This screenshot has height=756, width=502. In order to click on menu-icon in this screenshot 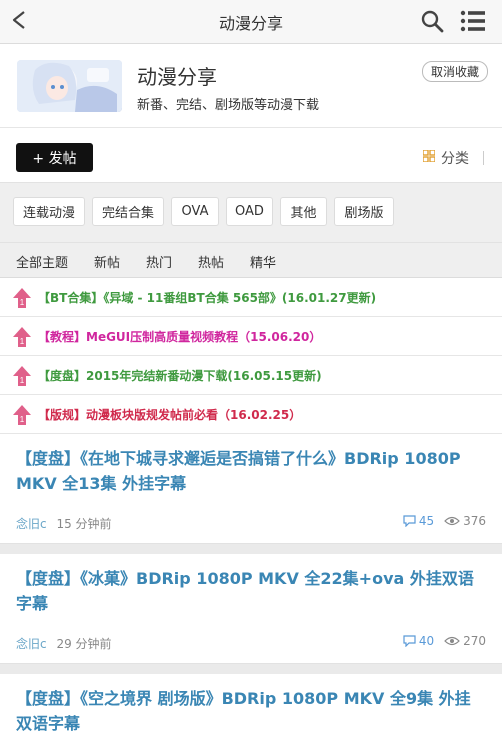, I will do `click(473, 21)`.